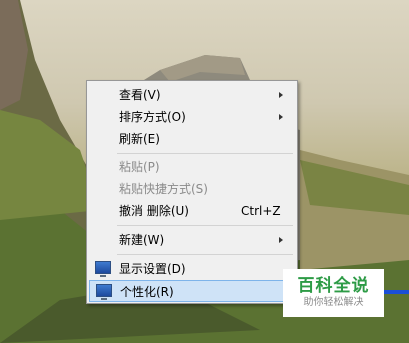  I want to click on menu-item-display-settings: 显示设置(D), so click(191, 269).